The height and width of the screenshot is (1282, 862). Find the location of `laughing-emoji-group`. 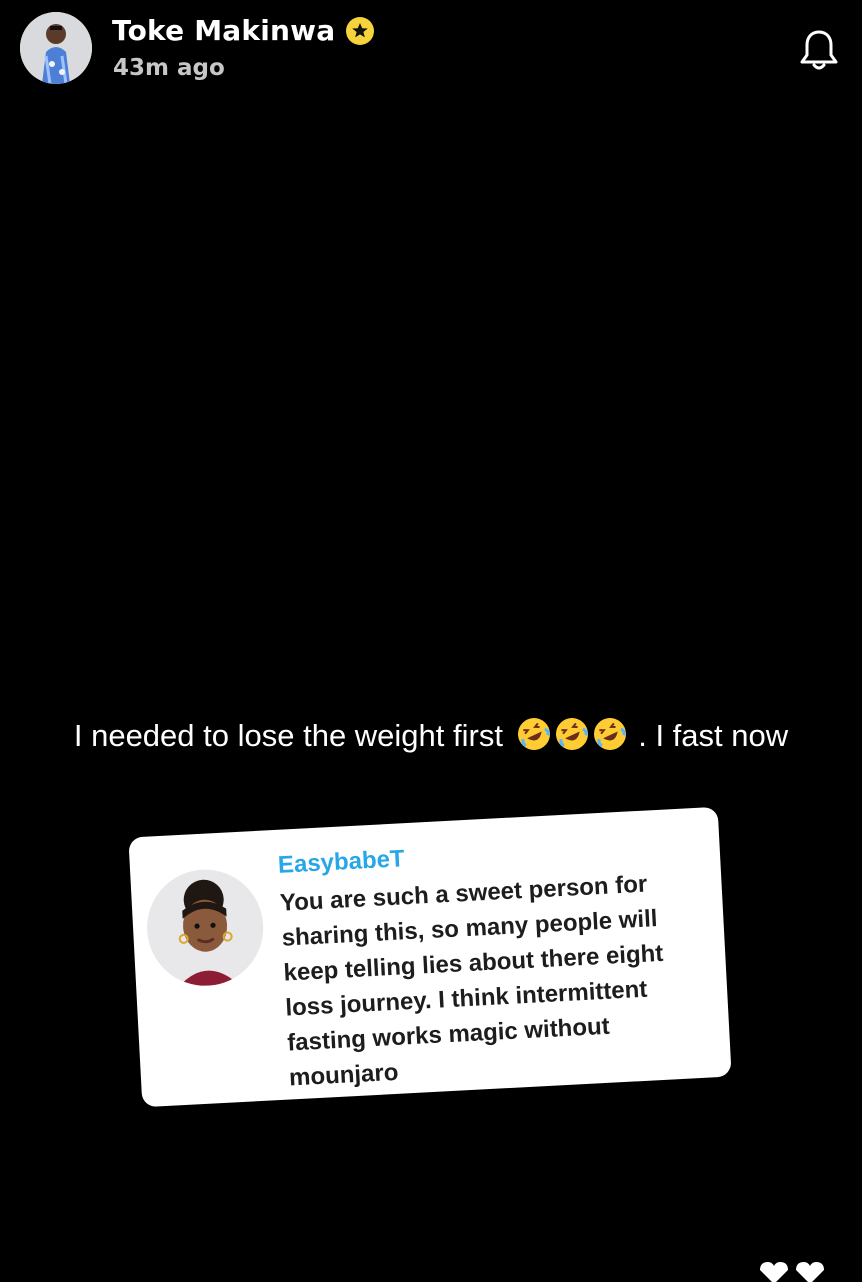

laughing-emoji-group is located at coordinates (572, 734).